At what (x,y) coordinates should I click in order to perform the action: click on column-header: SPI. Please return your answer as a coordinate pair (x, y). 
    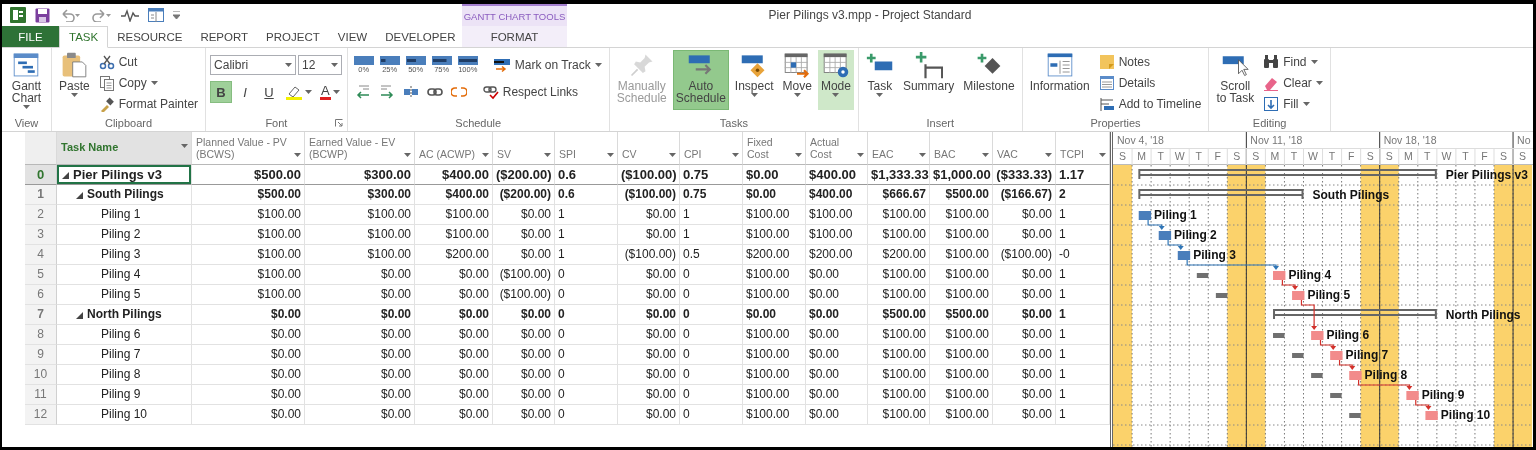
    Looking at the image, I should click on (586, 148).